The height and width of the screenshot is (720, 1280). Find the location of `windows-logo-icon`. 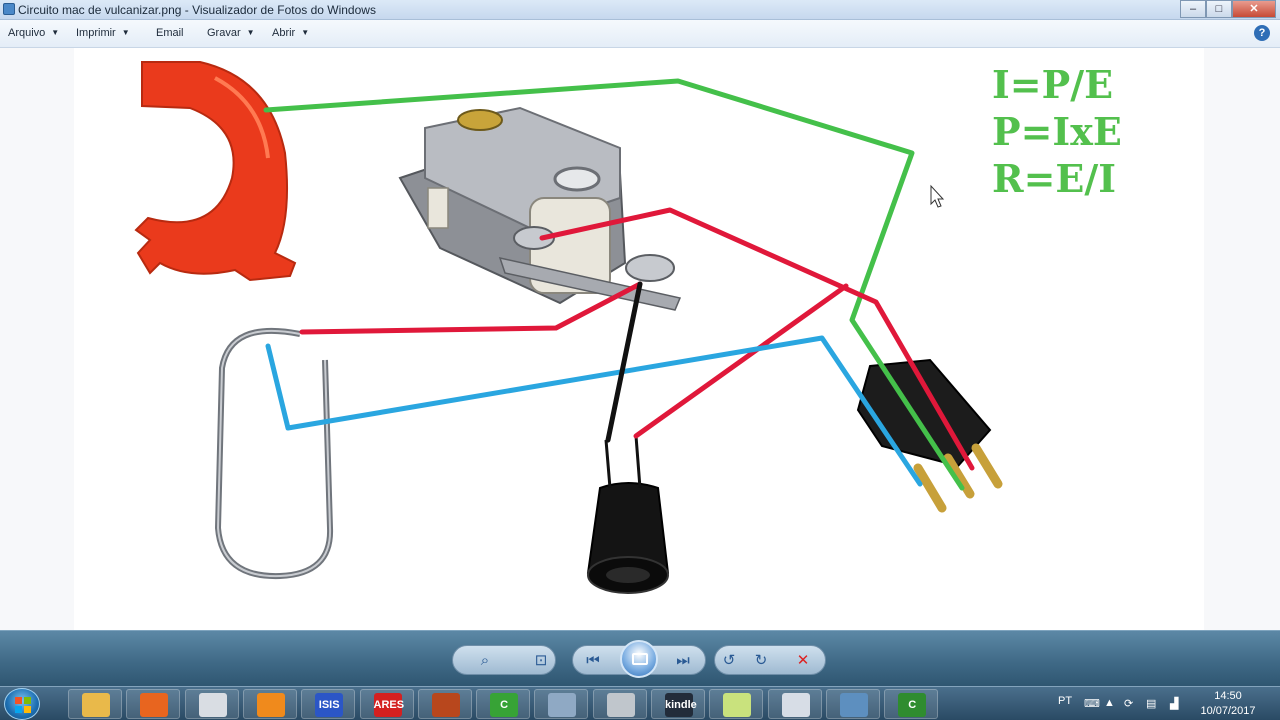

windows-logo-icon is located at coordinates (23, 705).